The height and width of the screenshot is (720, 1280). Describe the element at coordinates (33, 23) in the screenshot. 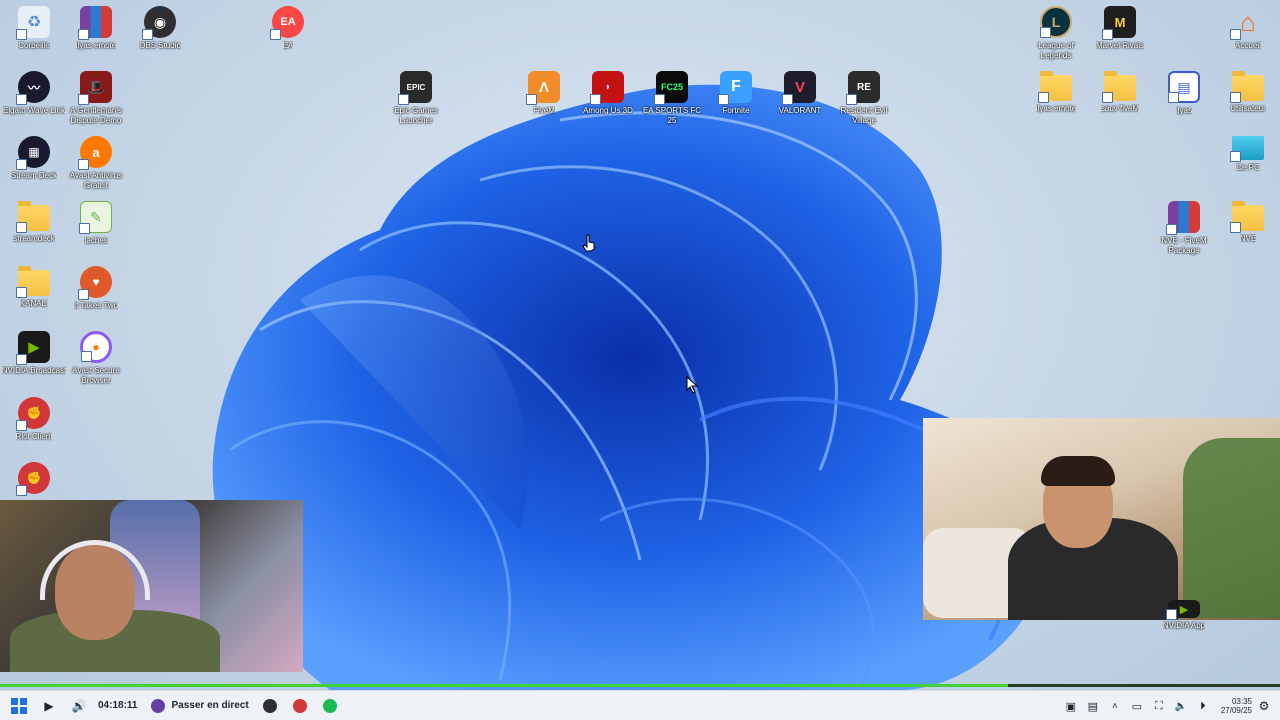

I see `recycle-bin-icon: ♻` at that location.